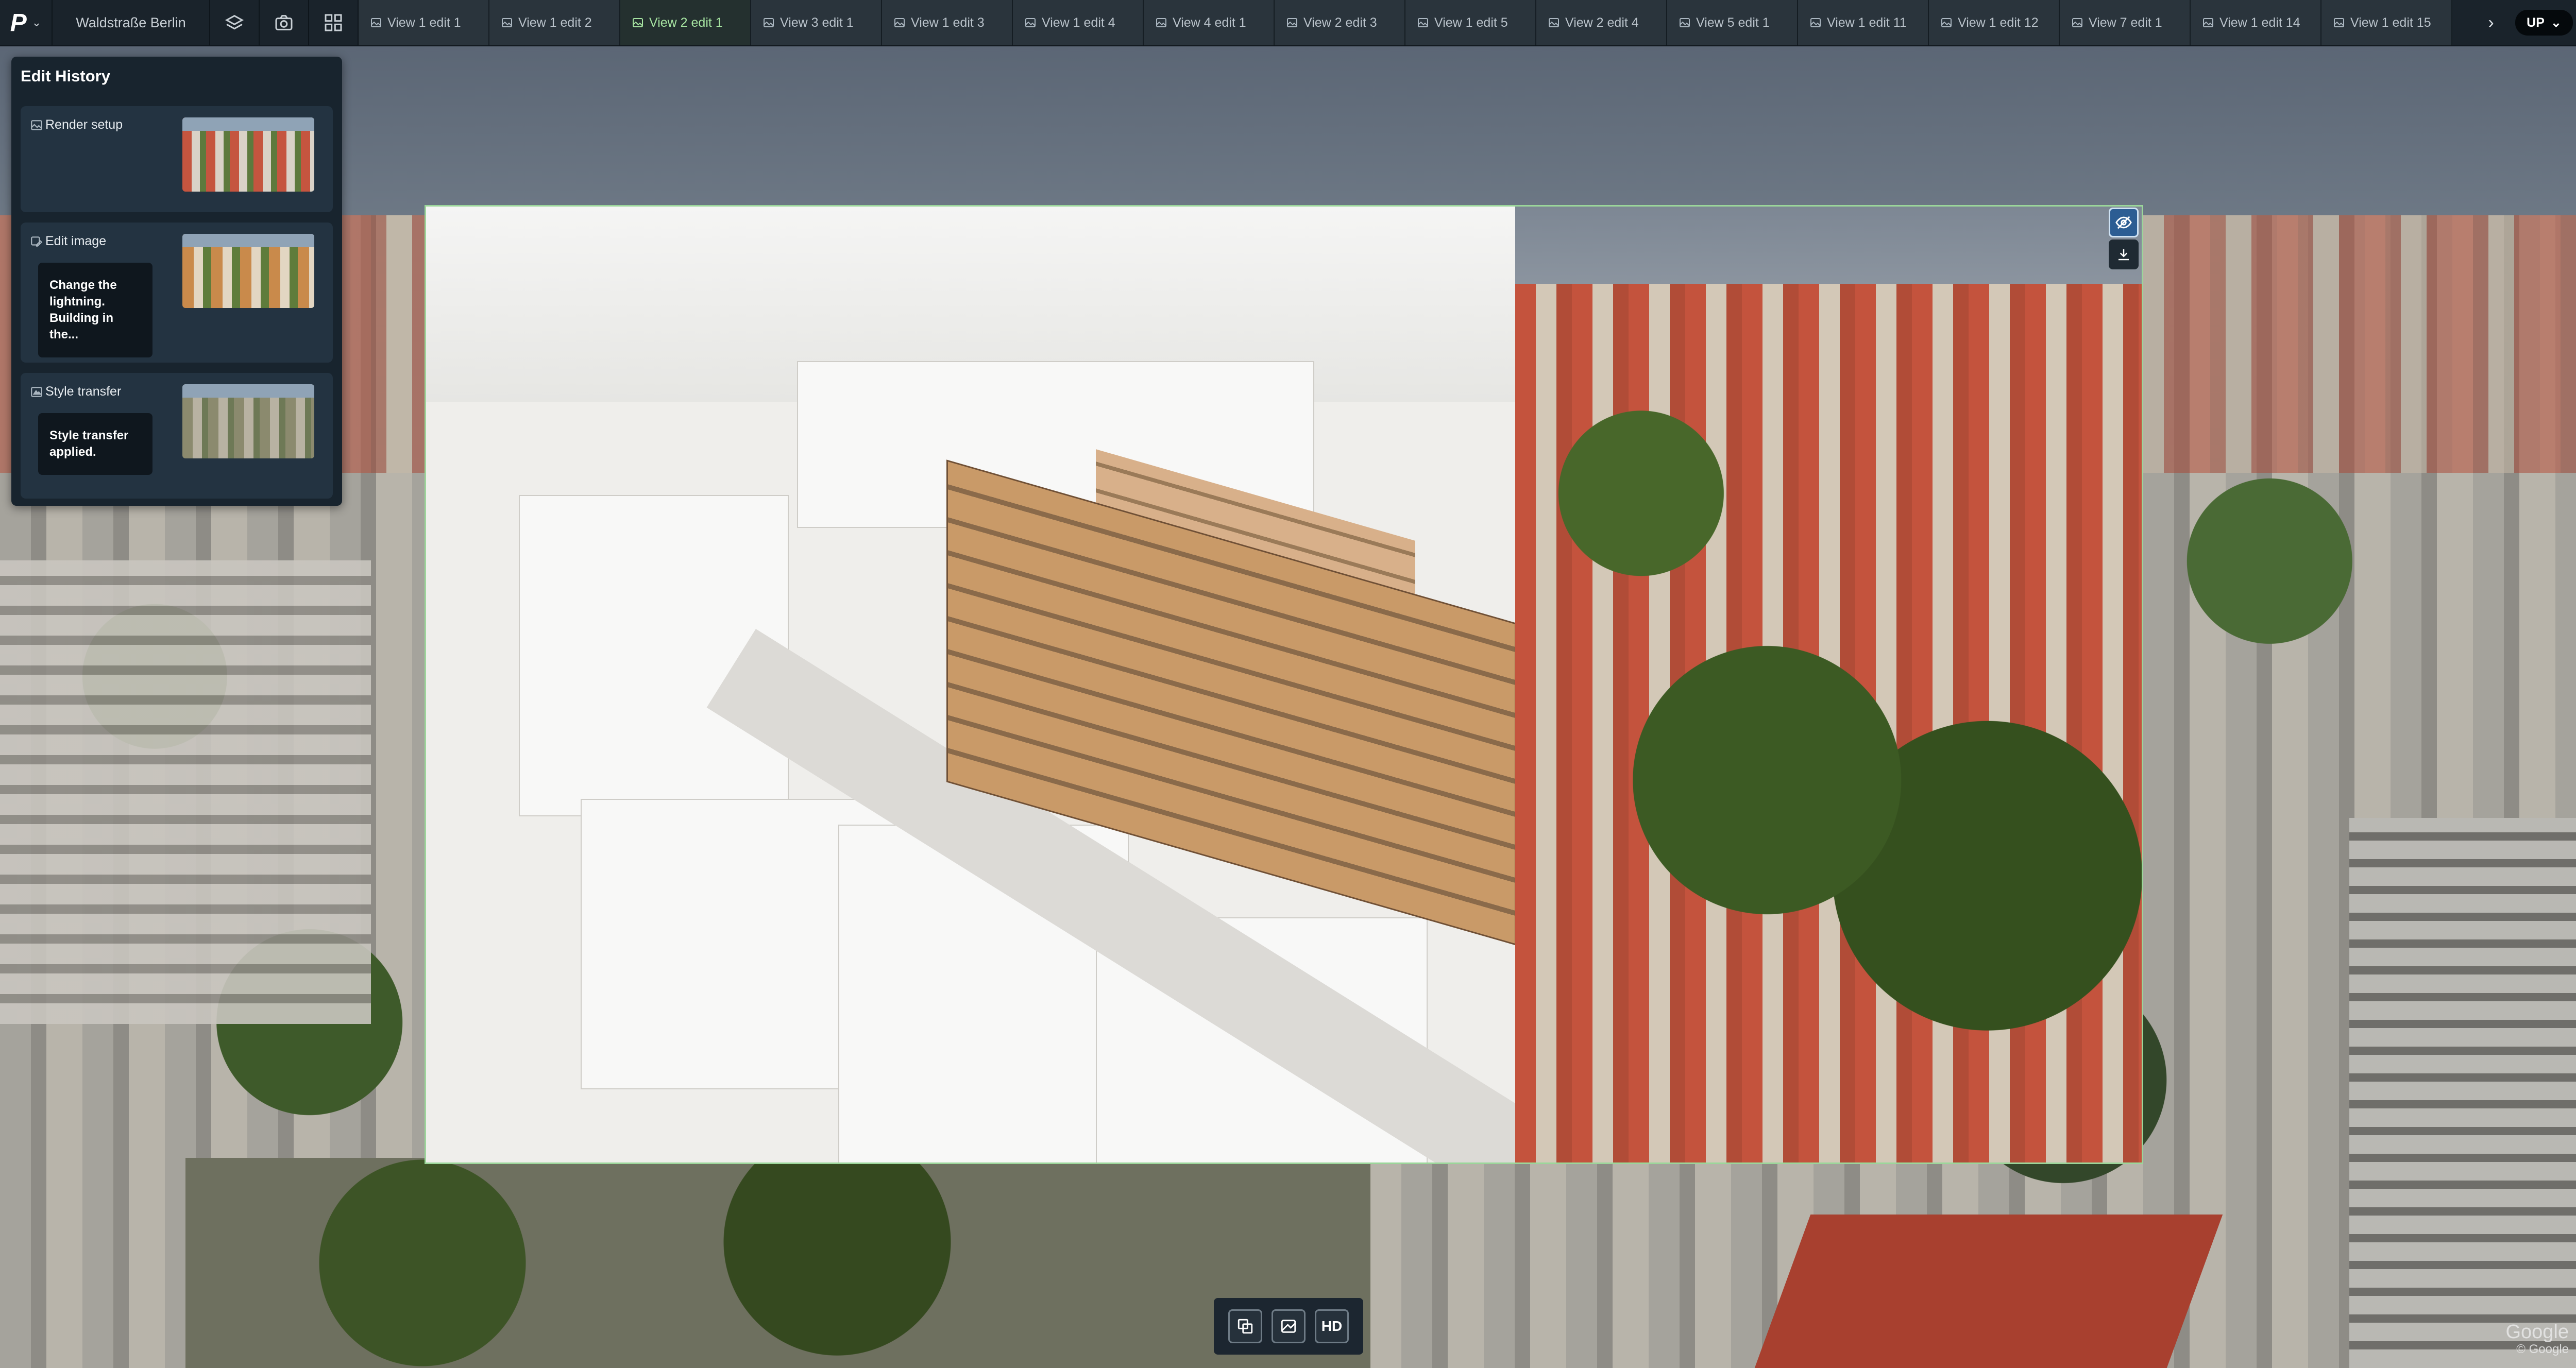 This screenshot has width=2576, height=1368. I want to click on tab-label: View 1 edit 15, so click(2390, 22).